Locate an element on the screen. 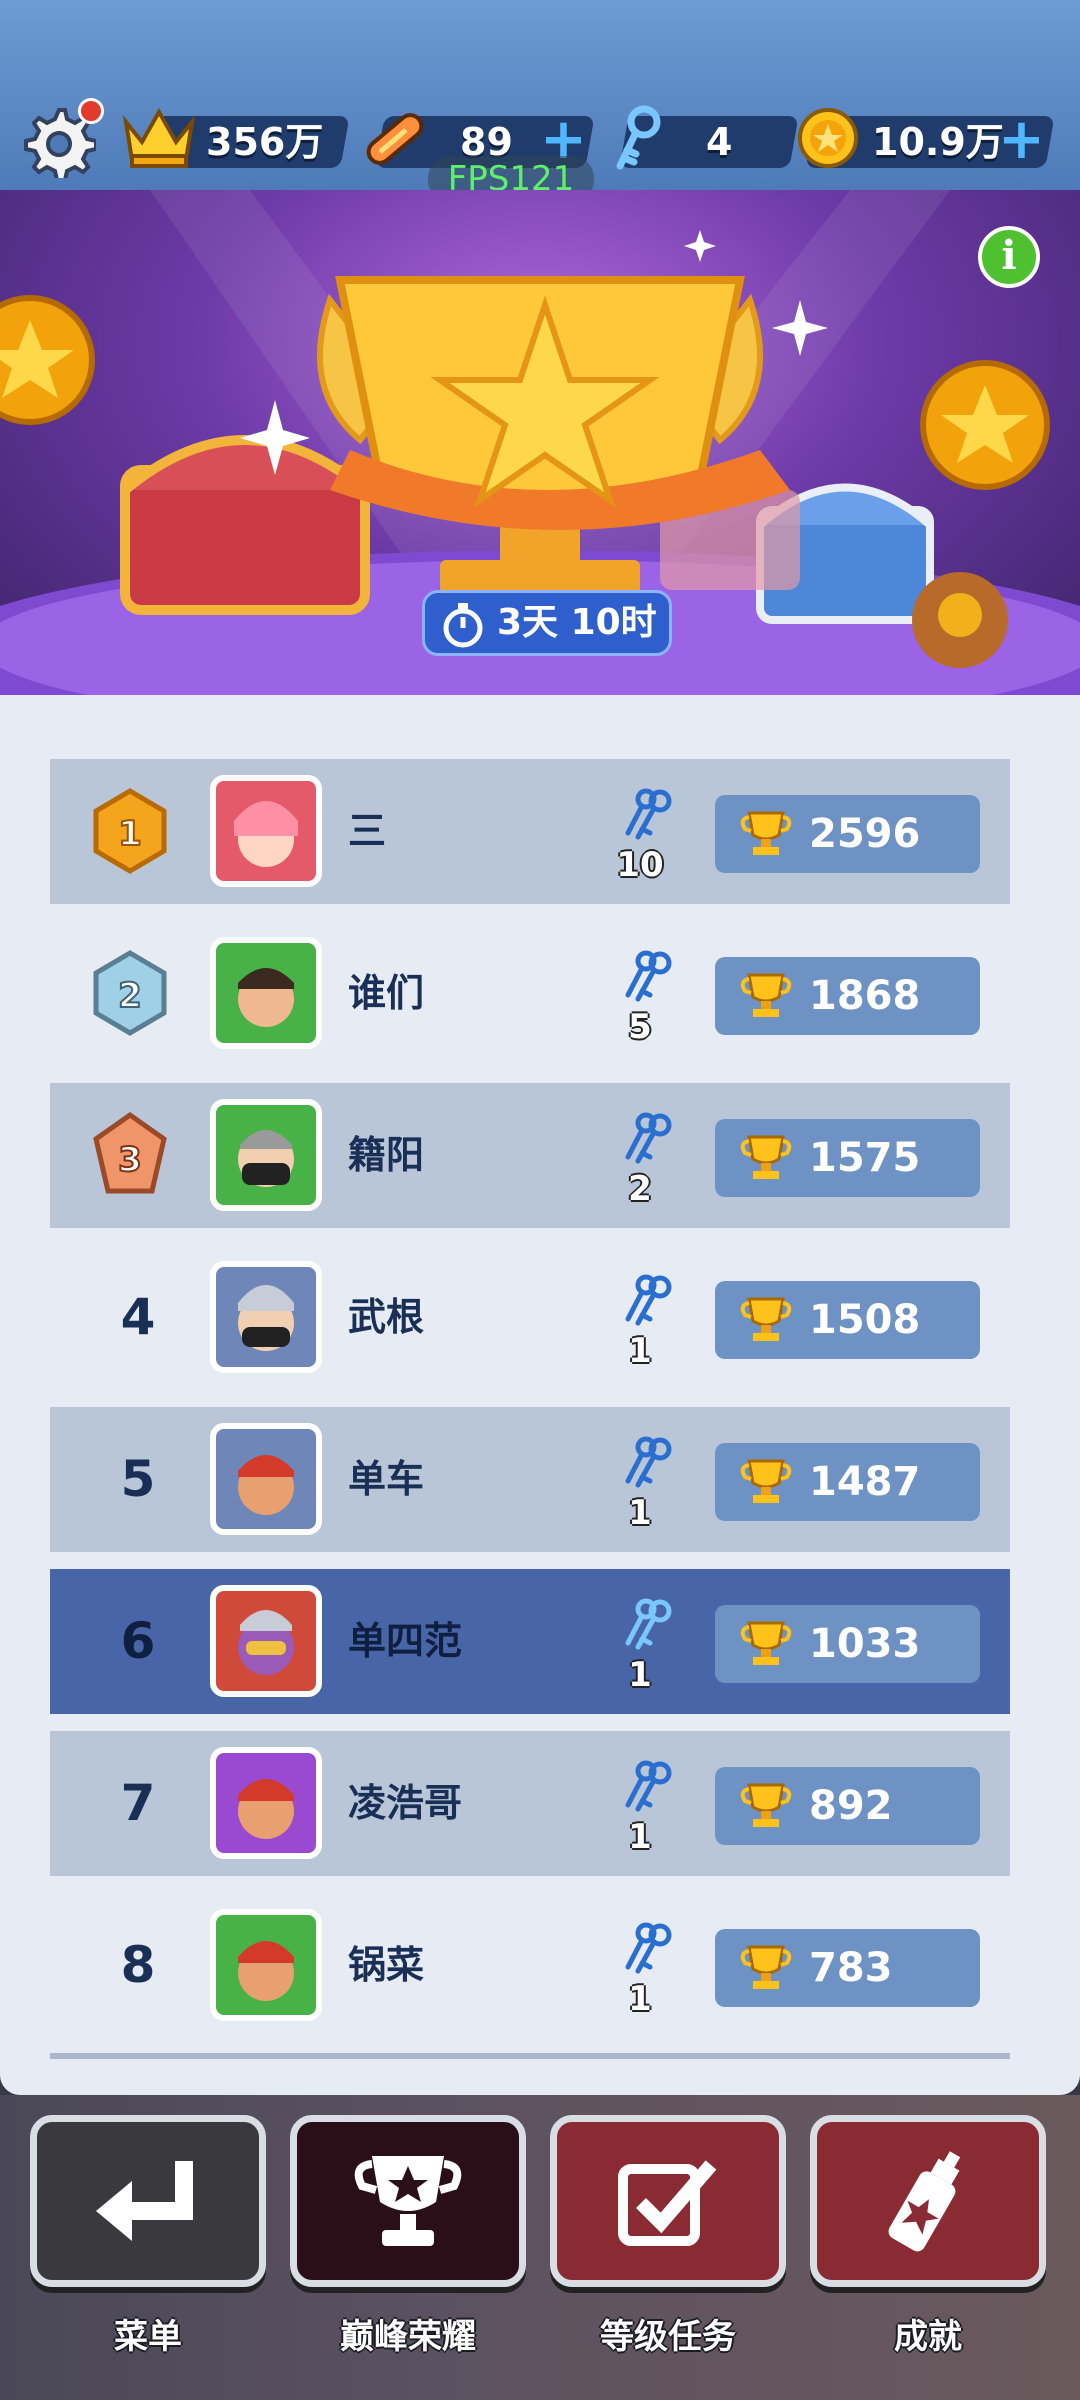 Image resolution: width=1080 pixels, height=2400 pixels. keys-count: 10 is located at coordinates (640, 865).